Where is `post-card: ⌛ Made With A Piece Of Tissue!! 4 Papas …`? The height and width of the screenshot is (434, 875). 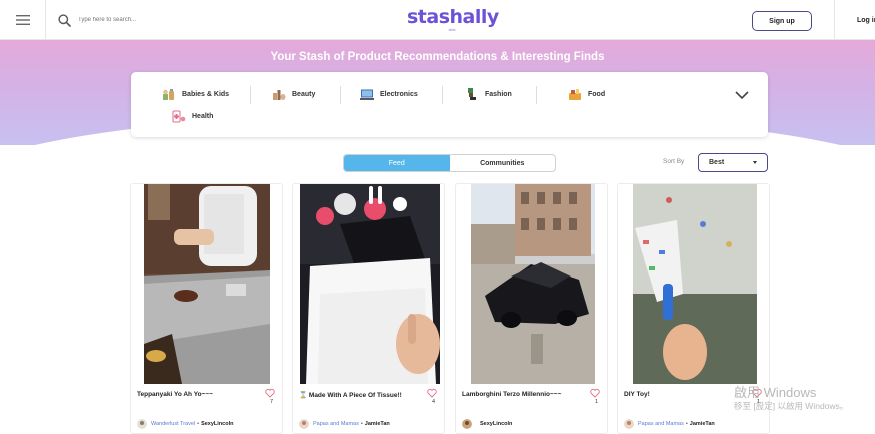 post-card: ⌛ Made With A Piece Of Tissue!! 4 Papas … is located at coordinates (368, 308).